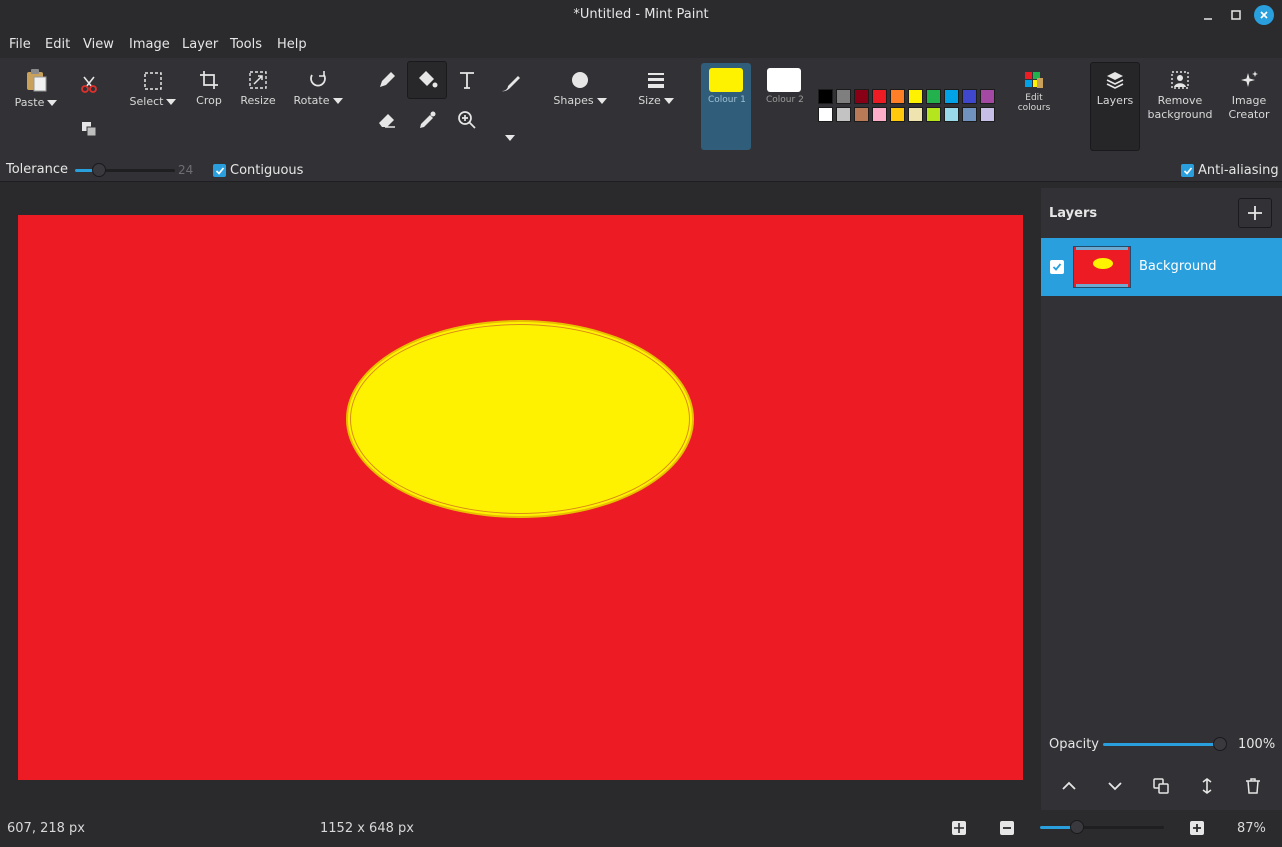 The image size is (1282, 847). Describe the element at coordinates (727, 100) in the screenshot. I see `colour1-label: Colour 1` at that location.